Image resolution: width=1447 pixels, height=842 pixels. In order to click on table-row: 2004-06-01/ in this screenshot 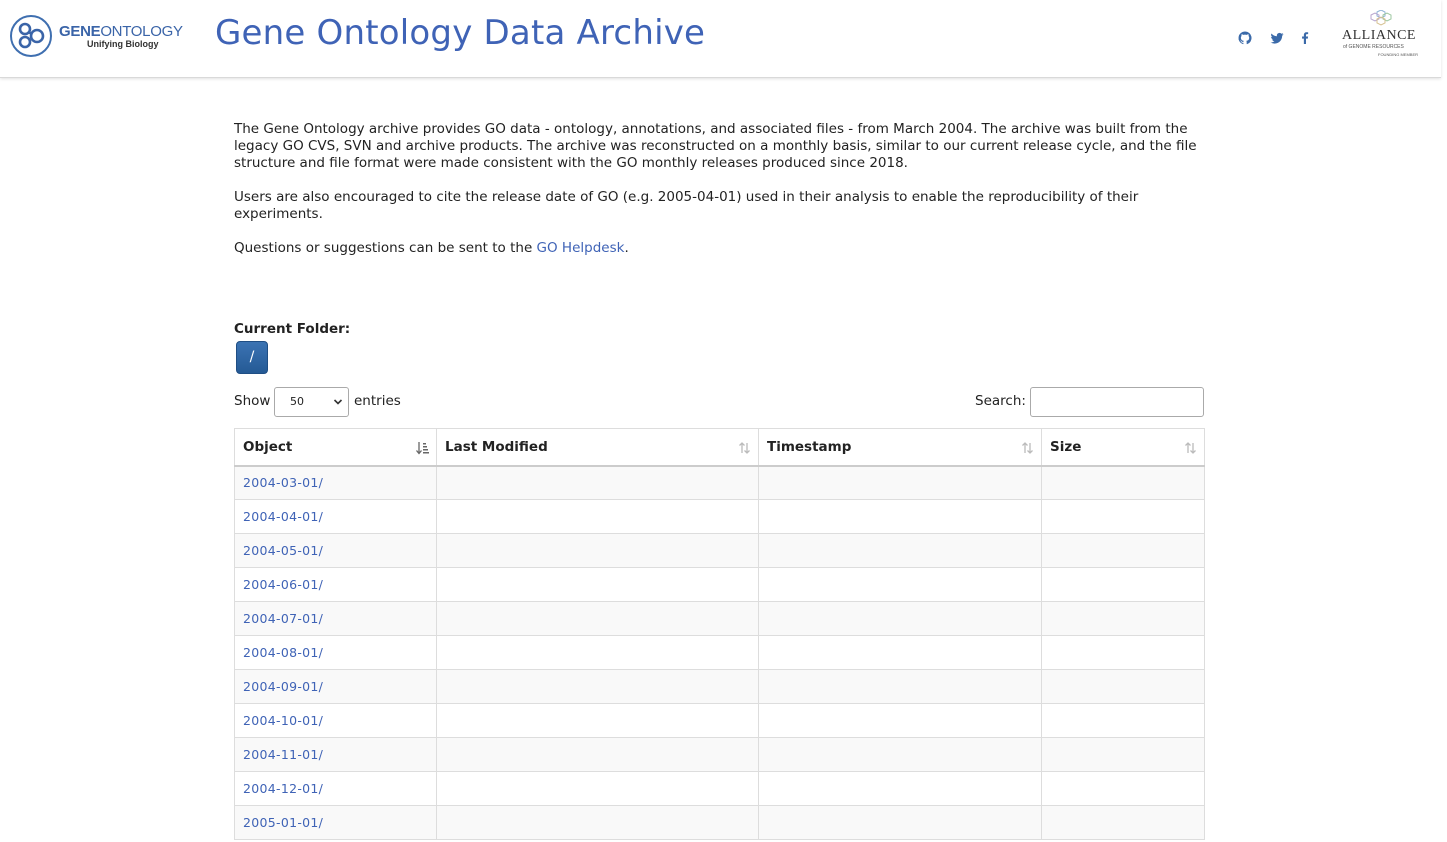, I will do `click(719, 584)`.